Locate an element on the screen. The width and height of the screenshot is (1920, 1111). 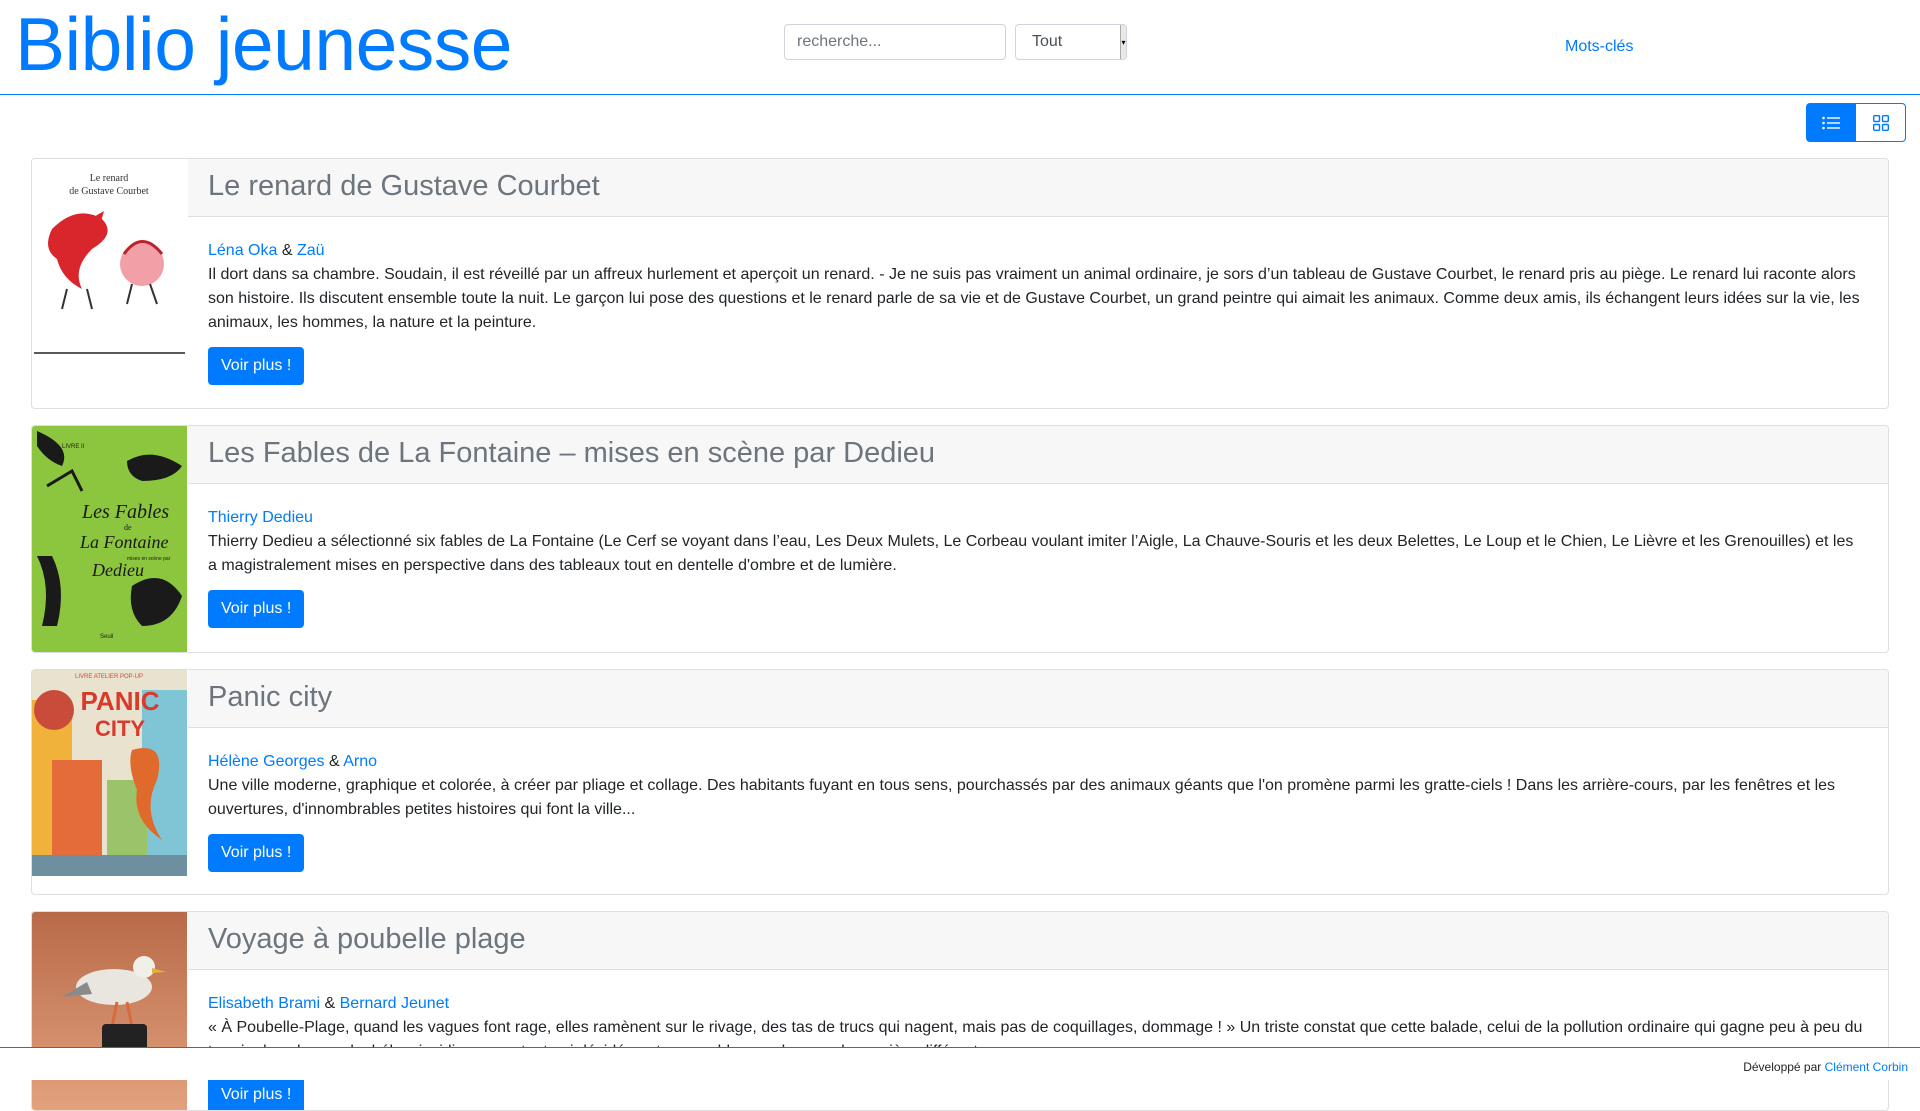
book-card-header: Voyage à poubelle plage is located at coordinates (1038, 941).